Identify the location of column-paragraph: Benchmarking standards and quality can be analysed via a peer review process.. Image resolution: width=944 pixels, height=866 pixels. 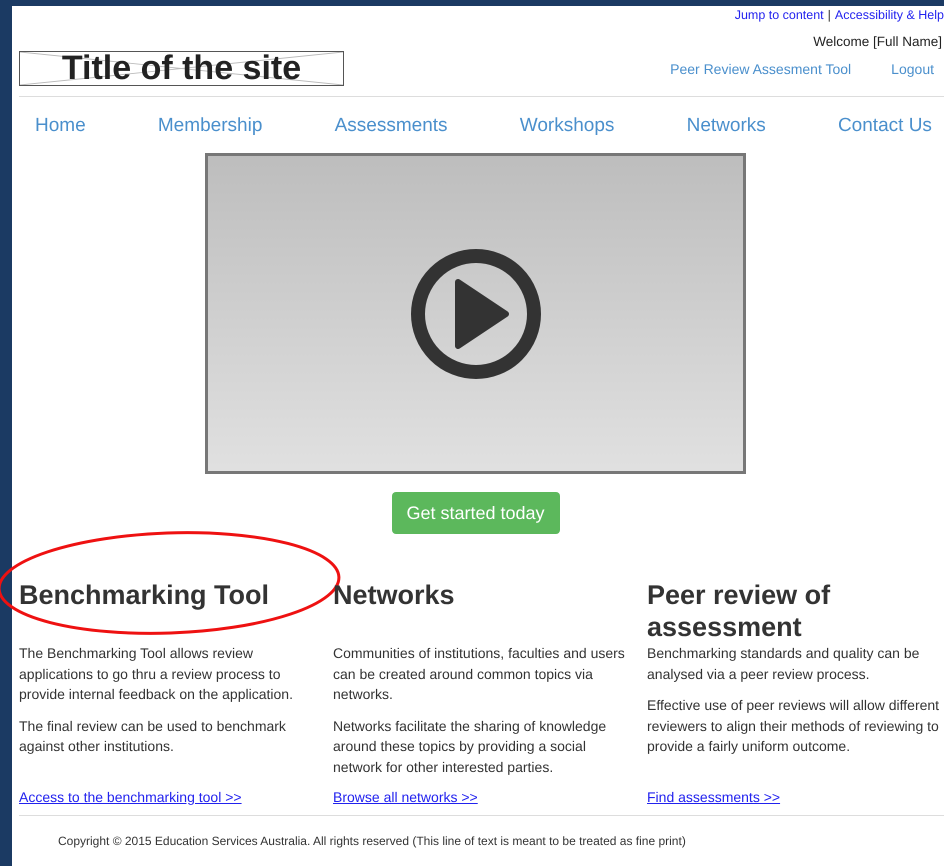
(783, 664).